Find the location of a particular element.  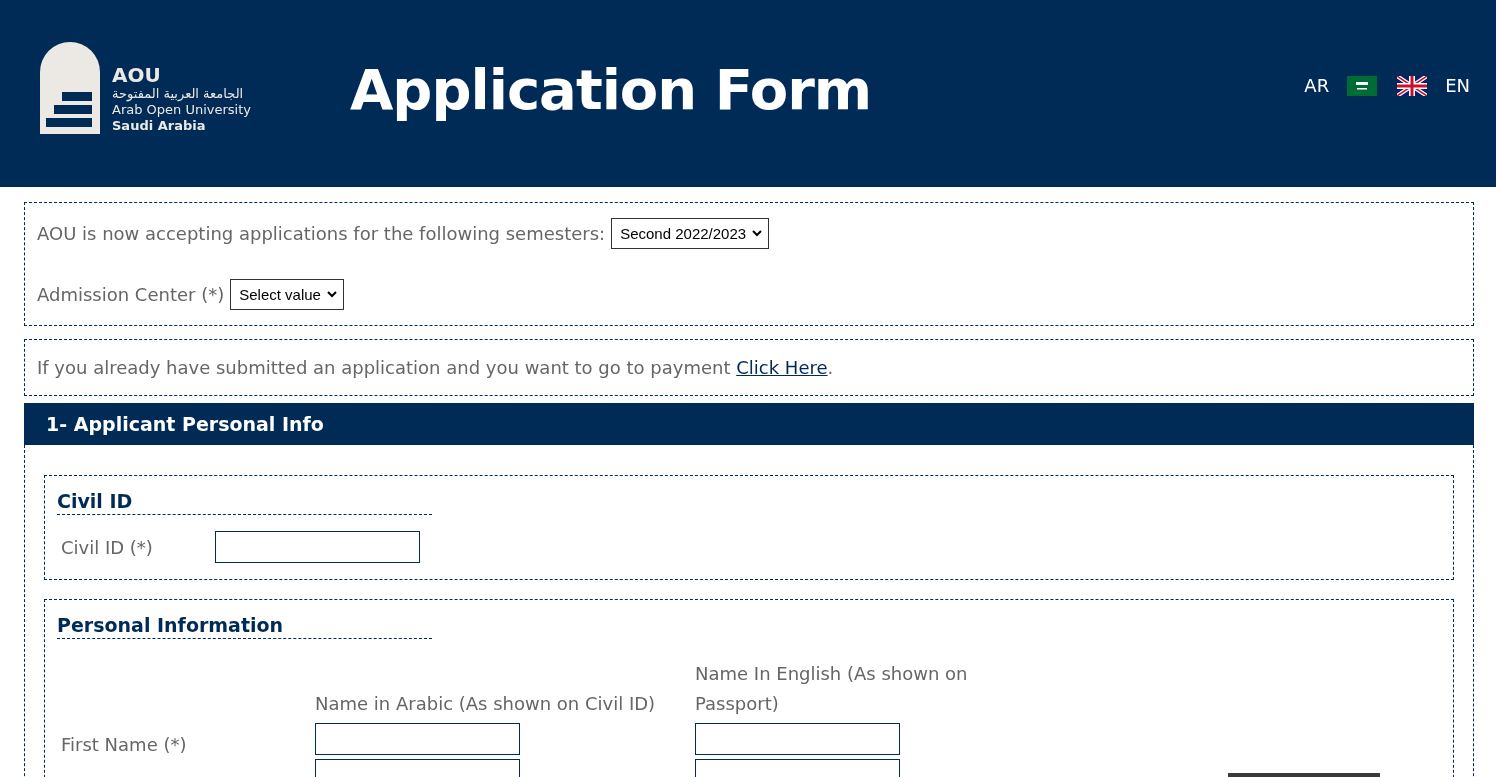

language-link: AR is located at coordinates (1341, 85).